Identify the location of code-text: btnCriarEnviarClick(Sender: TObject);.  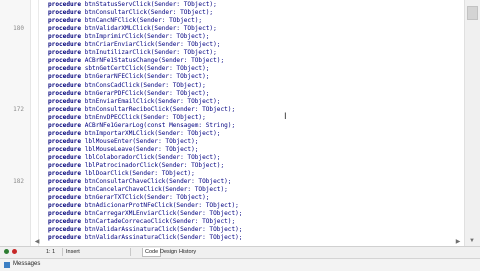
(151, 45).